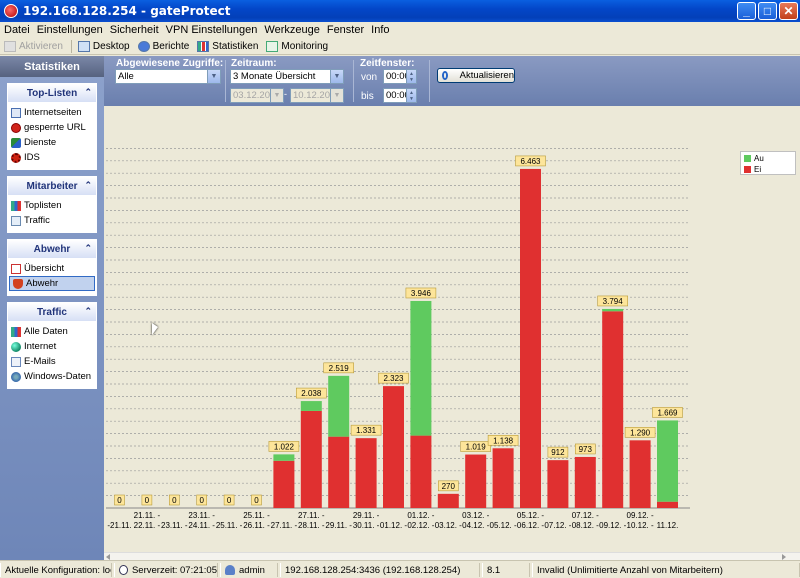 The image size is (800, 578). I want to click on horizontal-scrollbar, so click(452, 556).